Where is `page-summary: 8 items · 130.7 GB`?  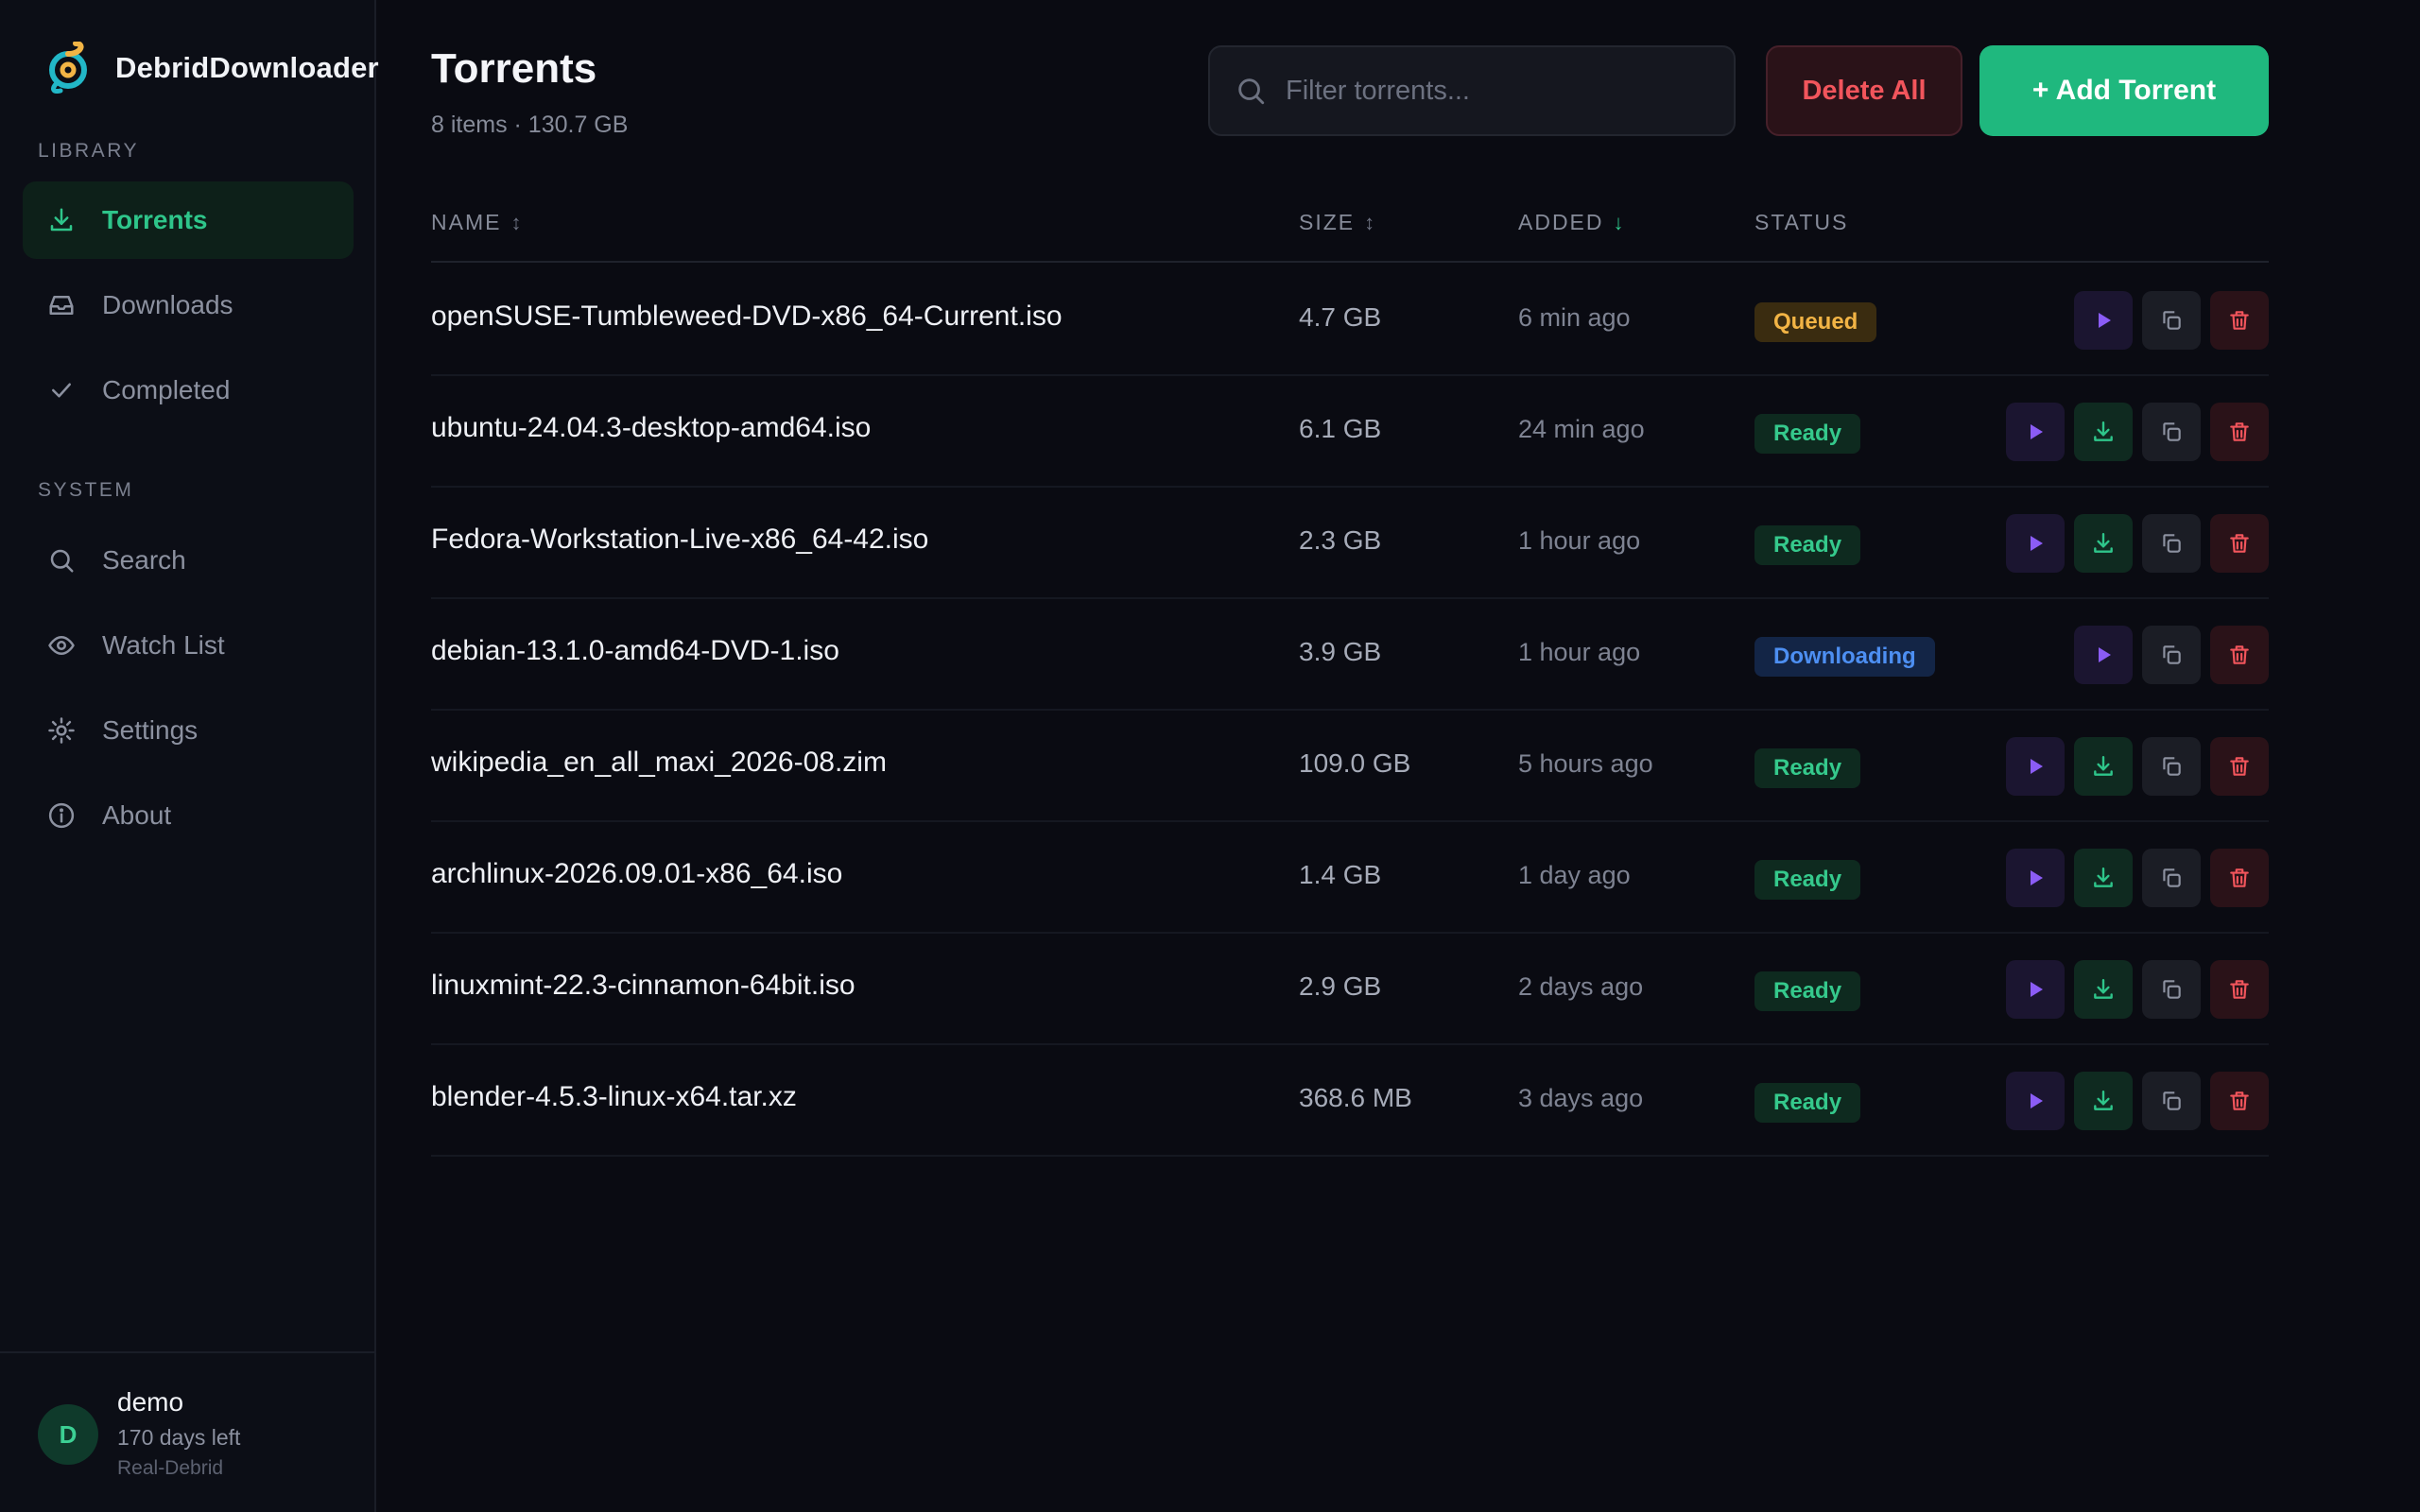 page-summary: 8 items · 130.7 GB is located at coordinates (530, 125).